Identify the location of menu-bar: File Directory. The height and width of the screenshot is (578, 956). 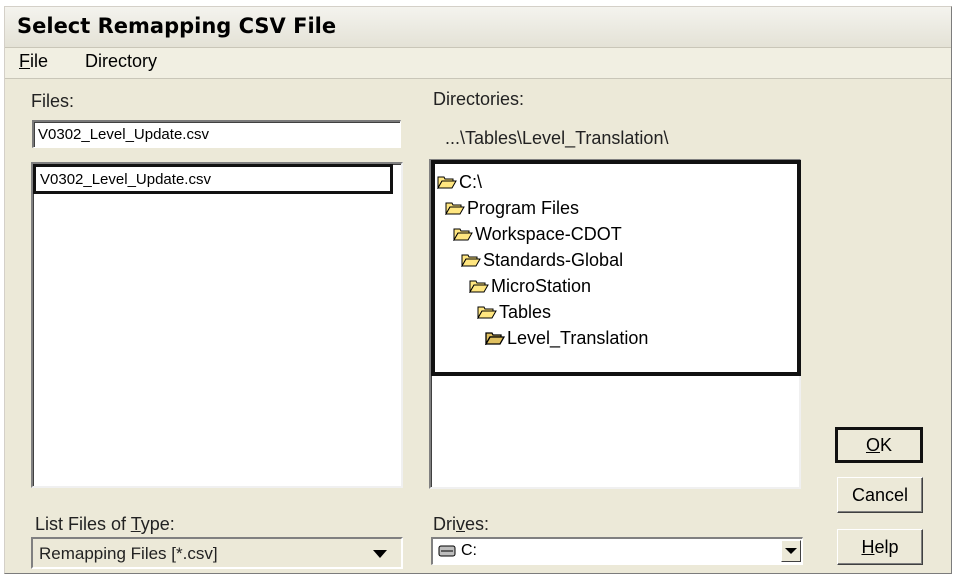
(478, 63).